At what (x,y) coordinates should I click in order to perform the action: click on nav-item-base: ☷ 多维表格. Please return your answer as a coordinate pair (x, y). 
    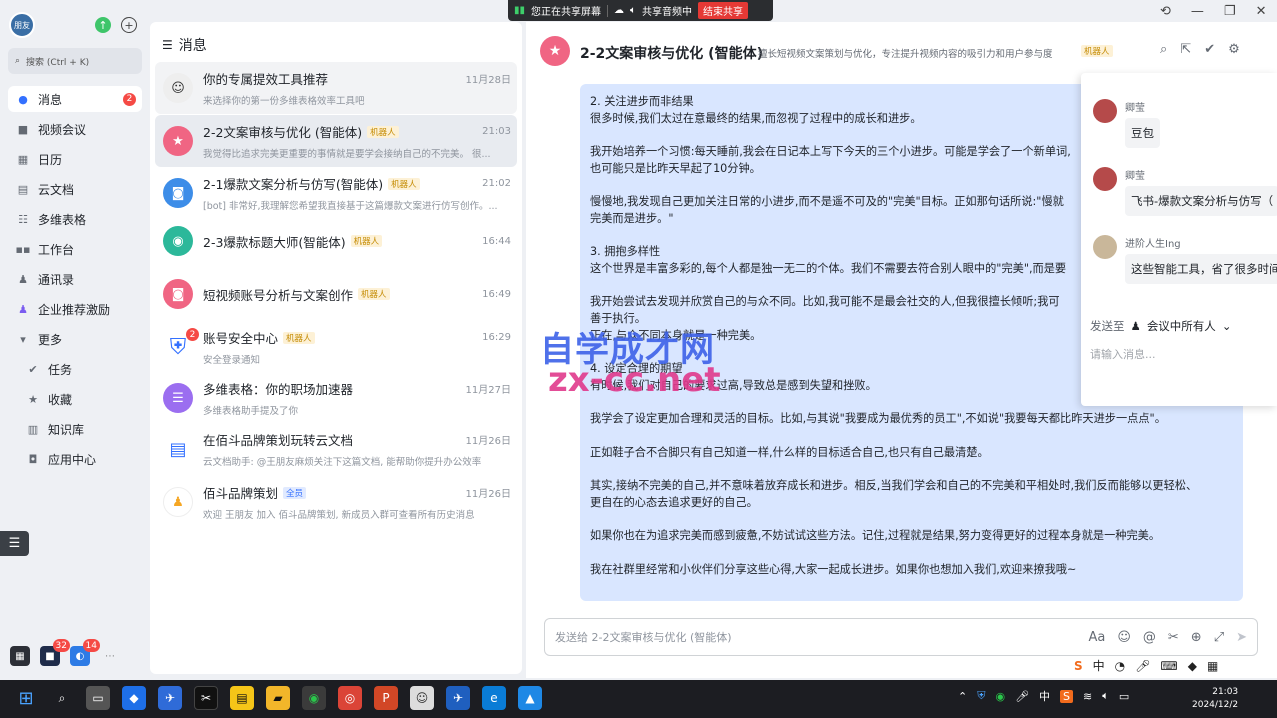
    Looking at the image, I should click on (75, 219).